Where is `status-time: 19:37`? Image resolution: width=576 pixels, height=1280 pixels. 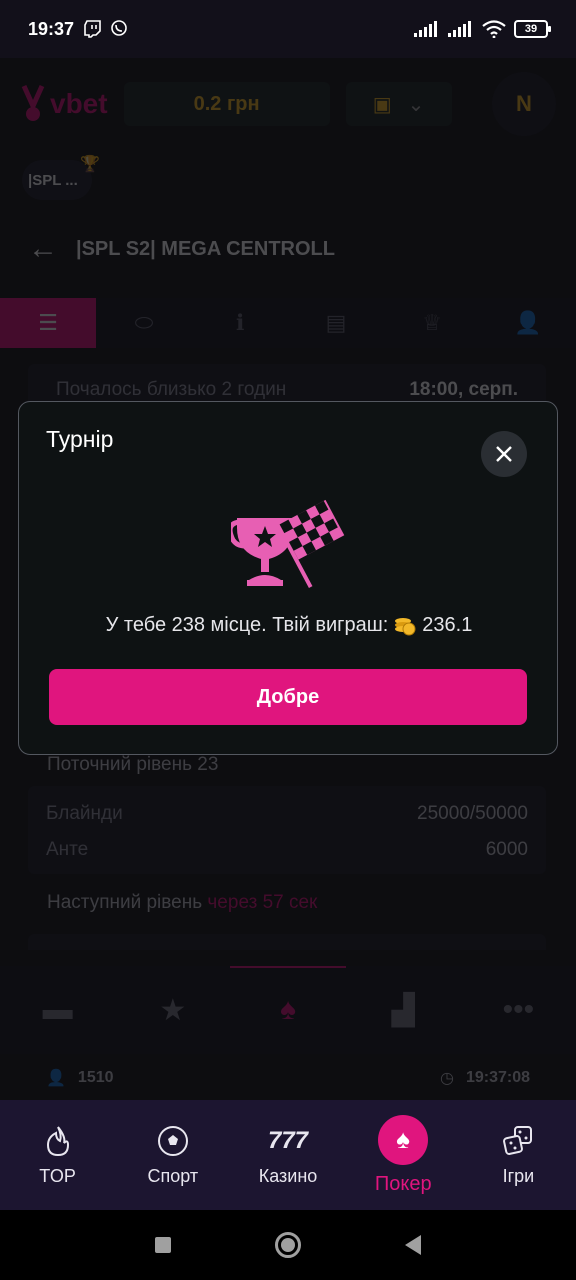
status-time: 19:37 is located at coordinates (51, 28).